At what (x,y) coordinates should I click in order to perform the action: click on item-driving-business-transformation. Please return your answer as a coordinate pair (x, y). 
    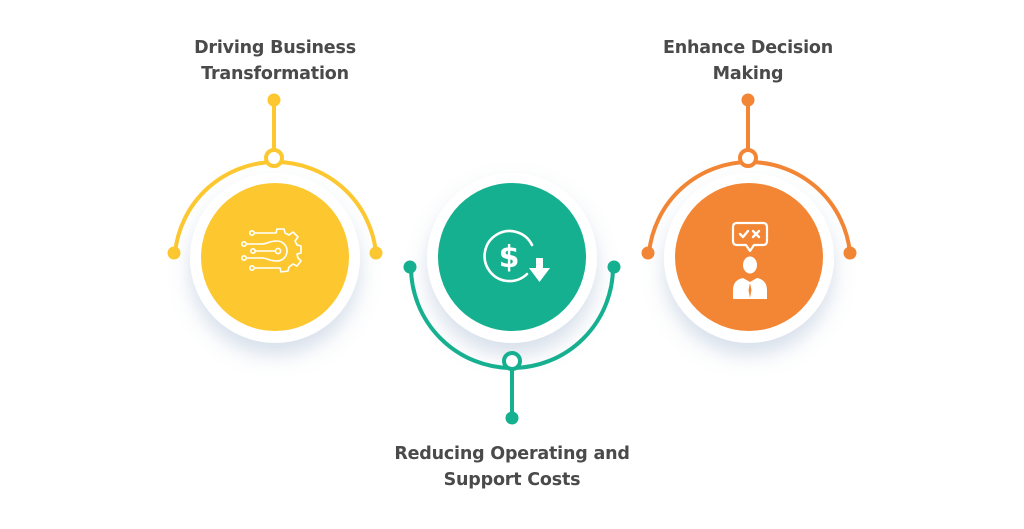
    Looking at the image, I should click on (275, 218).